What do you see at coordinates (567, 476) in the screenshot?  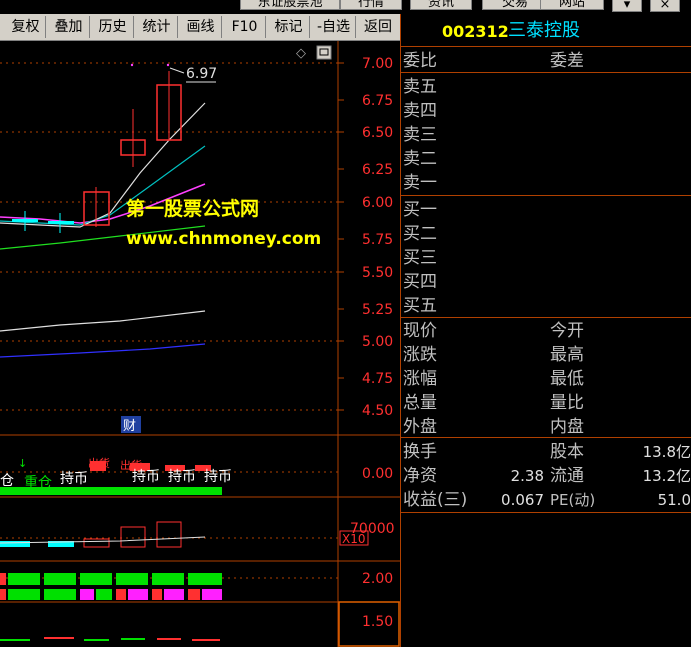 I see `float-shares-label: 流通` at bounding box center [567, 476].